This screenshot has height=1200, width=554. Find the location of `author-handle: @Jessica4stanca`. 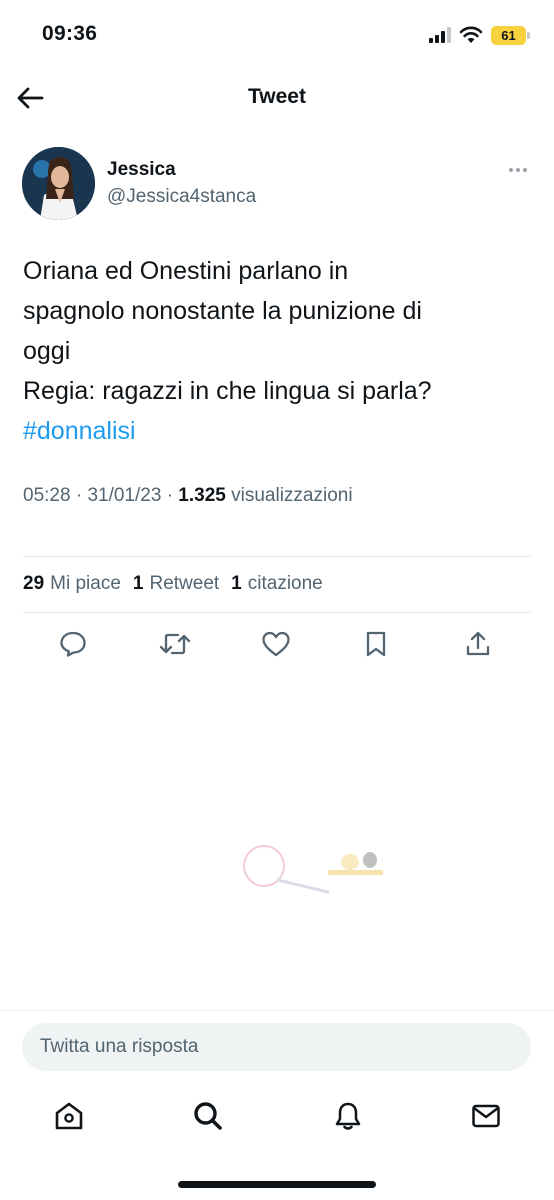

author-handle: @Jessica4stanca is located at coordinates (181, 197).